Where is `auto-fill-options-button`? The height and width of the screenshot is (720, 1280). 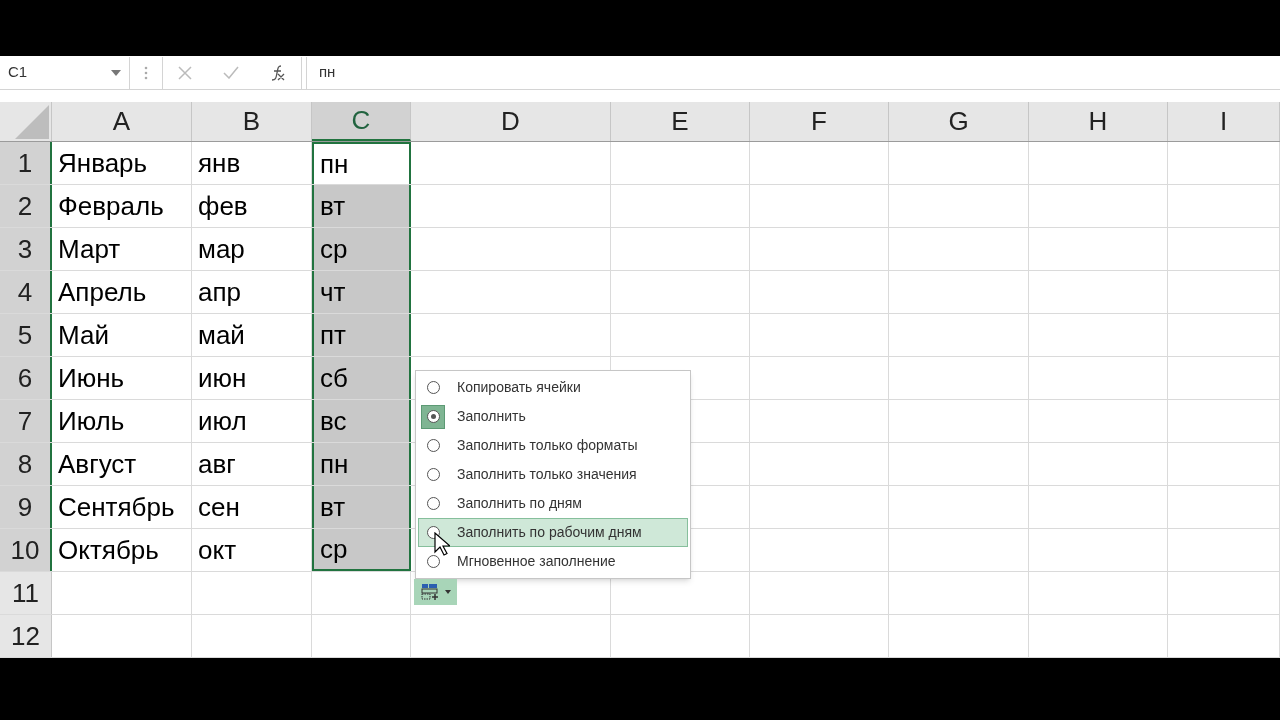 auto-fill-options-button is located at coordinates (435, 592).